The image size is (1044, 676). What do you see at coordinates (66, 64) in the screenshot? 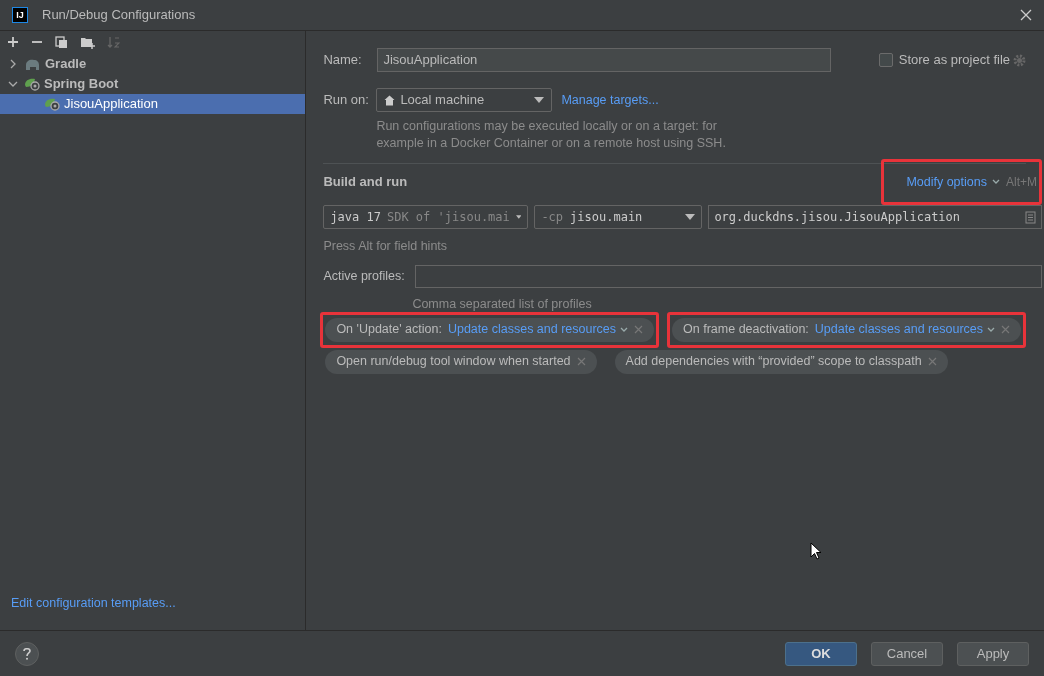
I see `tree-label: Gradle` at bounding box center [66, 64].